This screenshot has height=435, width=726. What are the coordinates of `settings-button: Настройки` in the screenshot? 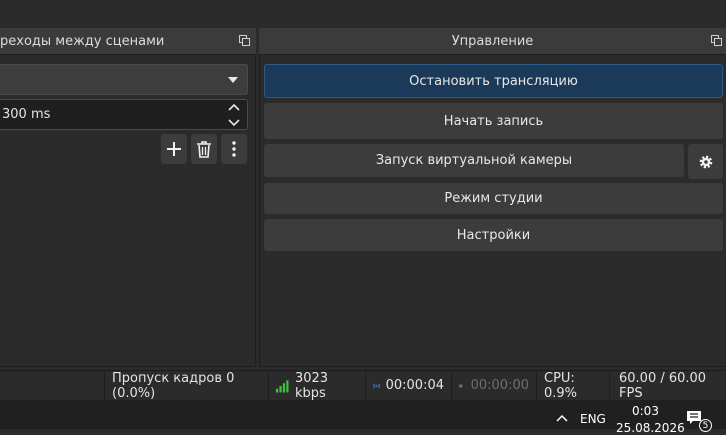 It's located at (493, 235).